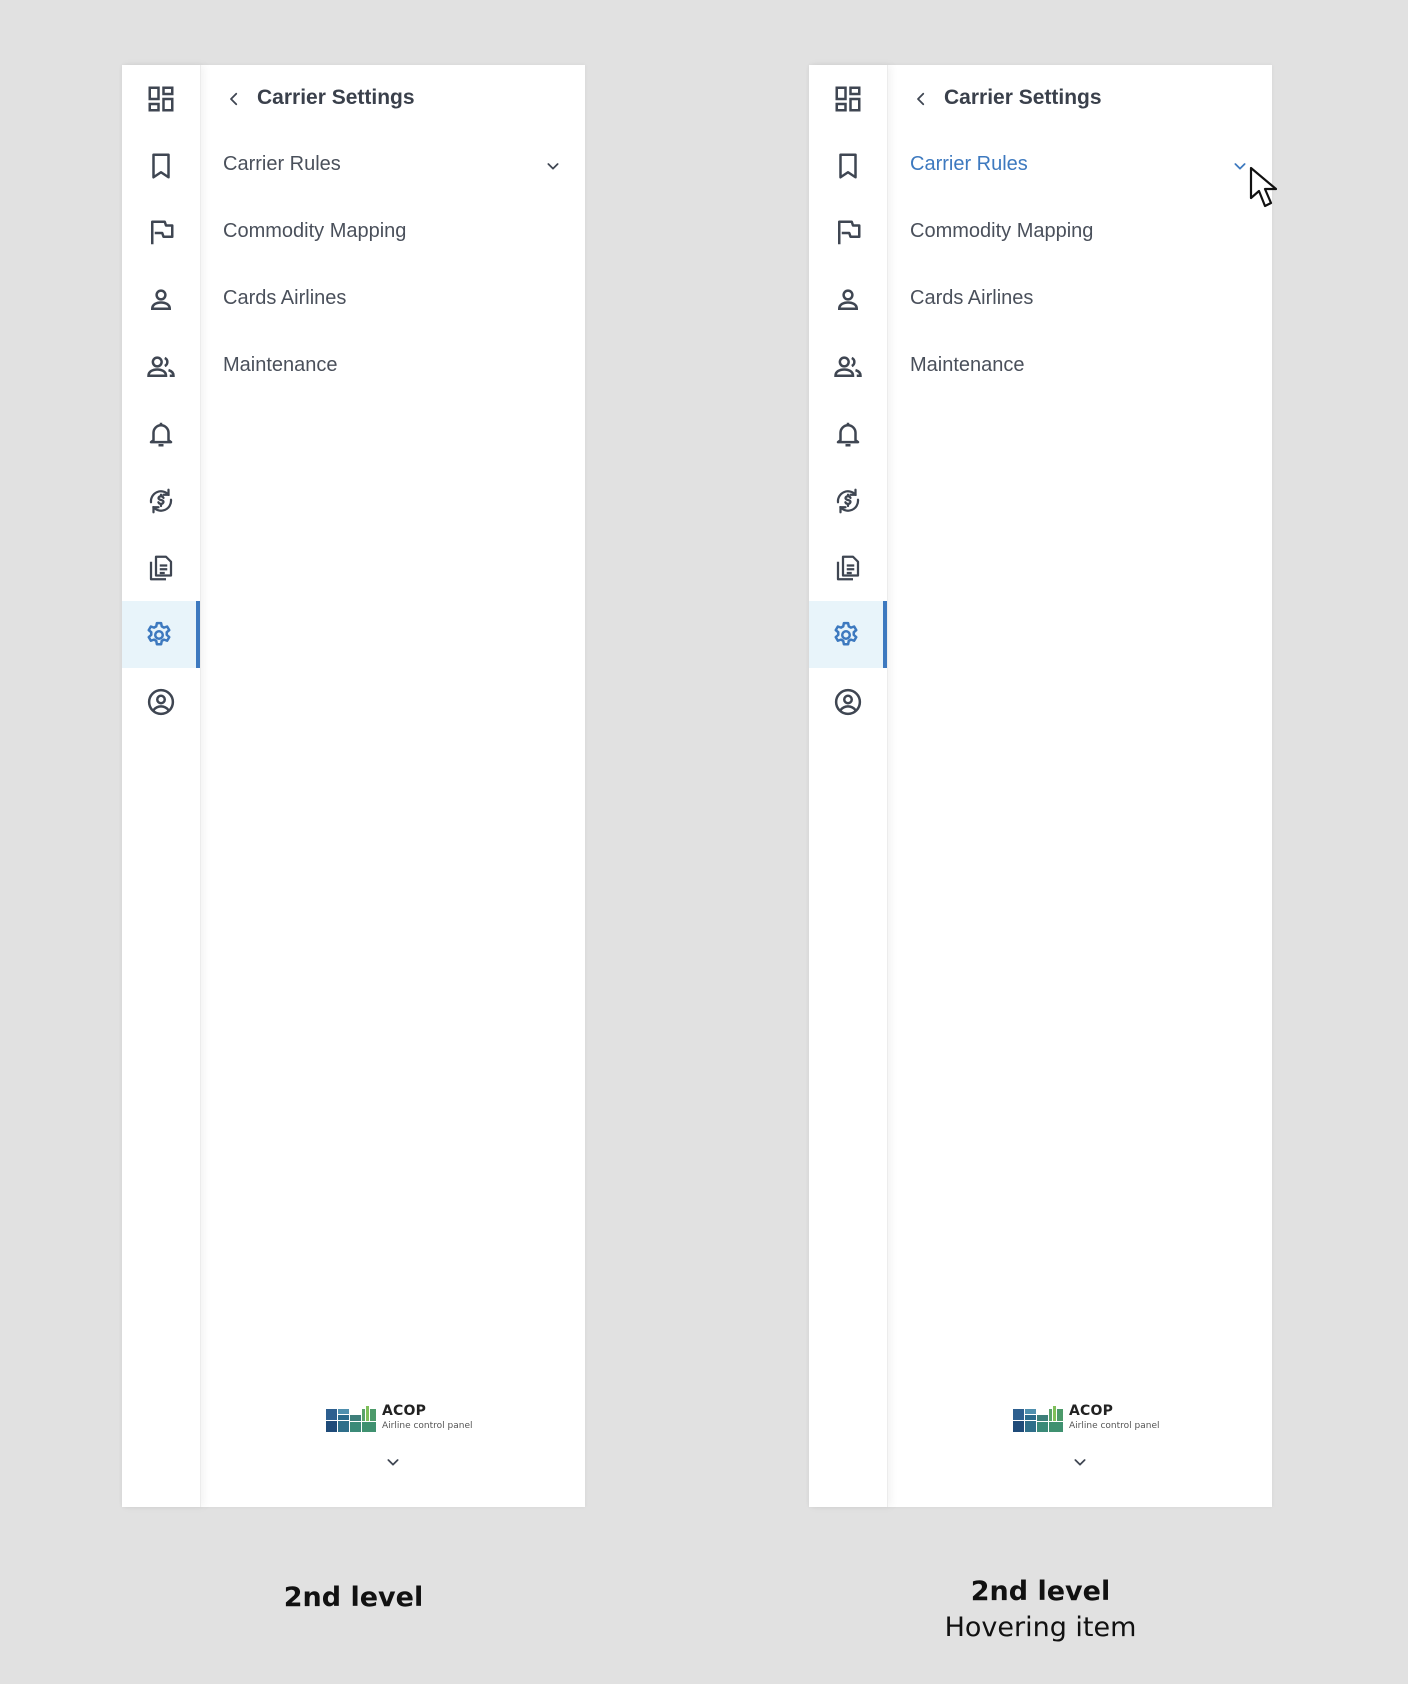 Image resolution: width=1408 pixels, height=1684 pixels. I want to click on caption-subtitle: Hovering item, so click(1040, 1627).